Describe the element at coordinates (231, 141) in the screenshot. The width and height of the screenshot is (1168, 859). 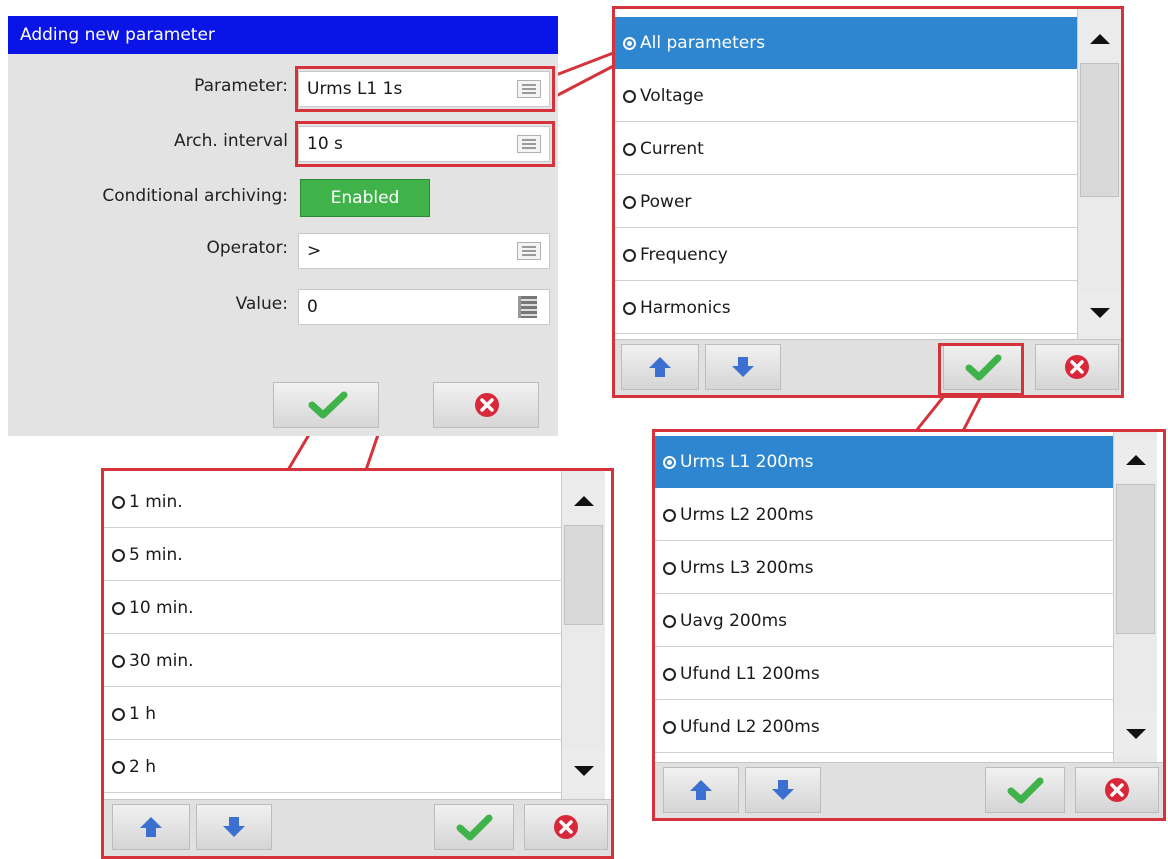
I see `arch-interval-label: Arch. interval` at that location.